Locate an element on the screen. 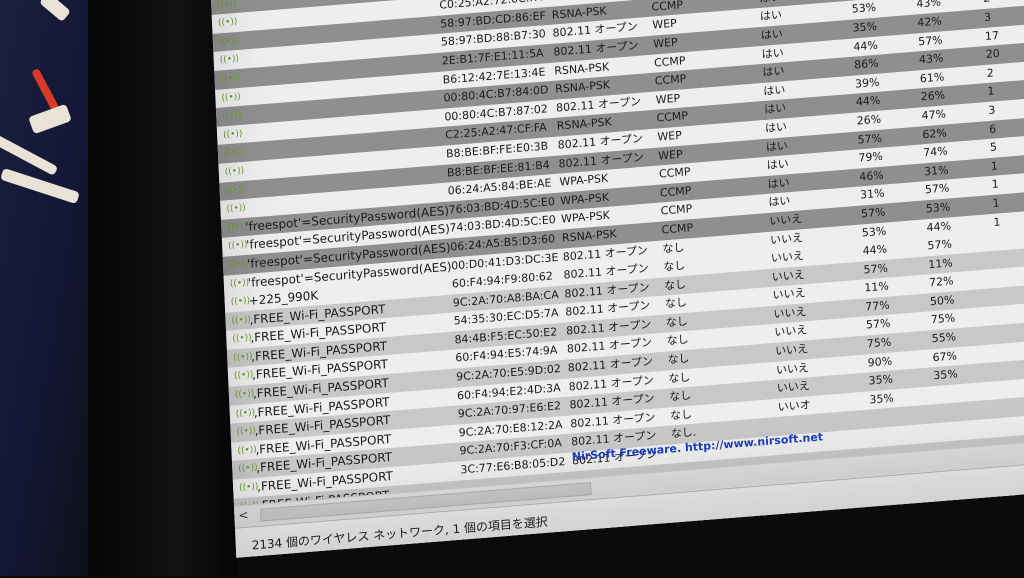 The height and width of the screenshot is (578, 1024). signal-quality: 90% is located at coordinates (880, 362).